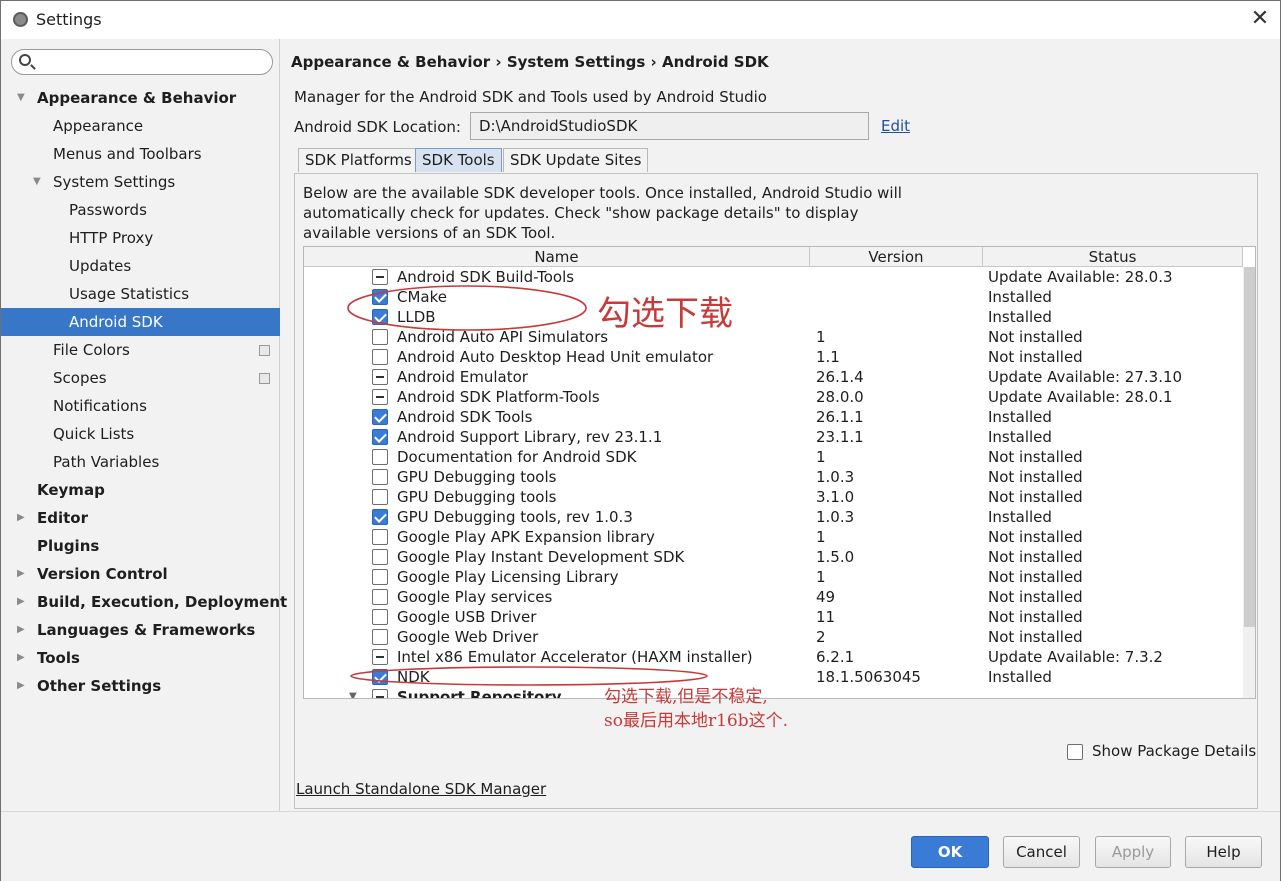 Image resolution: width=1281 pixels, height=881 pixels. Describe the element at coordinates (140, 154) in the screenshot. I see `sidebar-item-menus-and-toolbars: Menus and Toolbars` at that location.